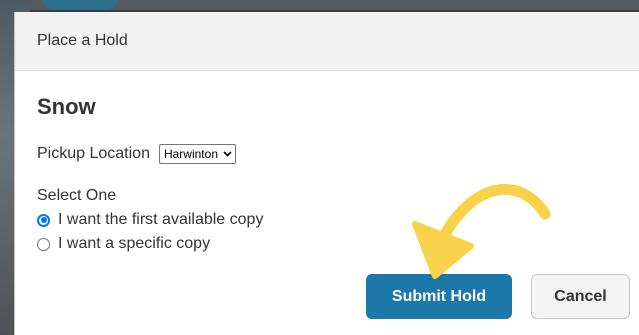  I want to click on chevron-down-icon, so click(227, 154).